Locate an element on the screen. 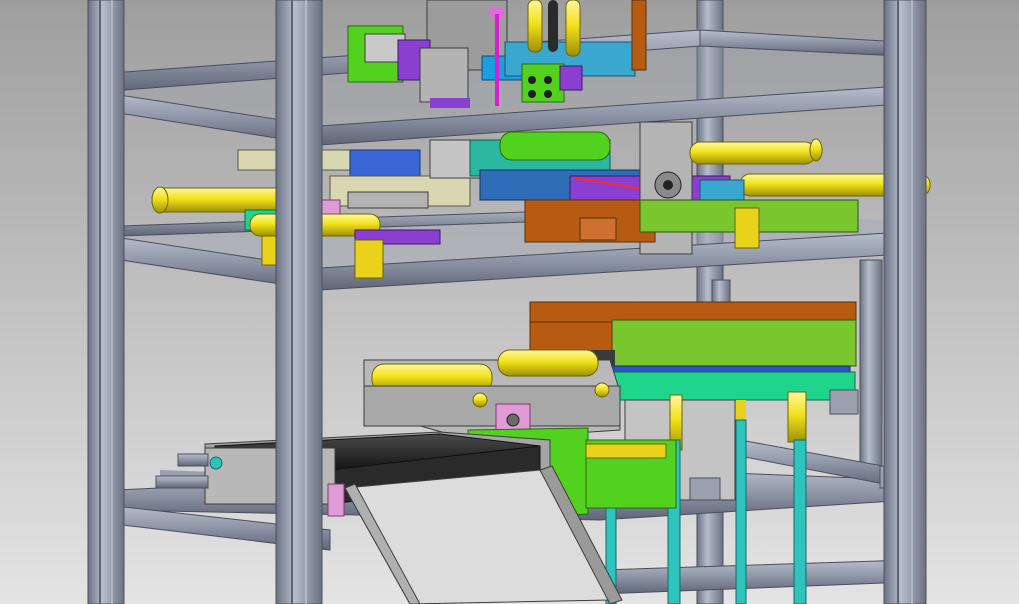 The height and width of the screenshot is (604, 1019). roller-carriage is located at coordinates (492, 395).